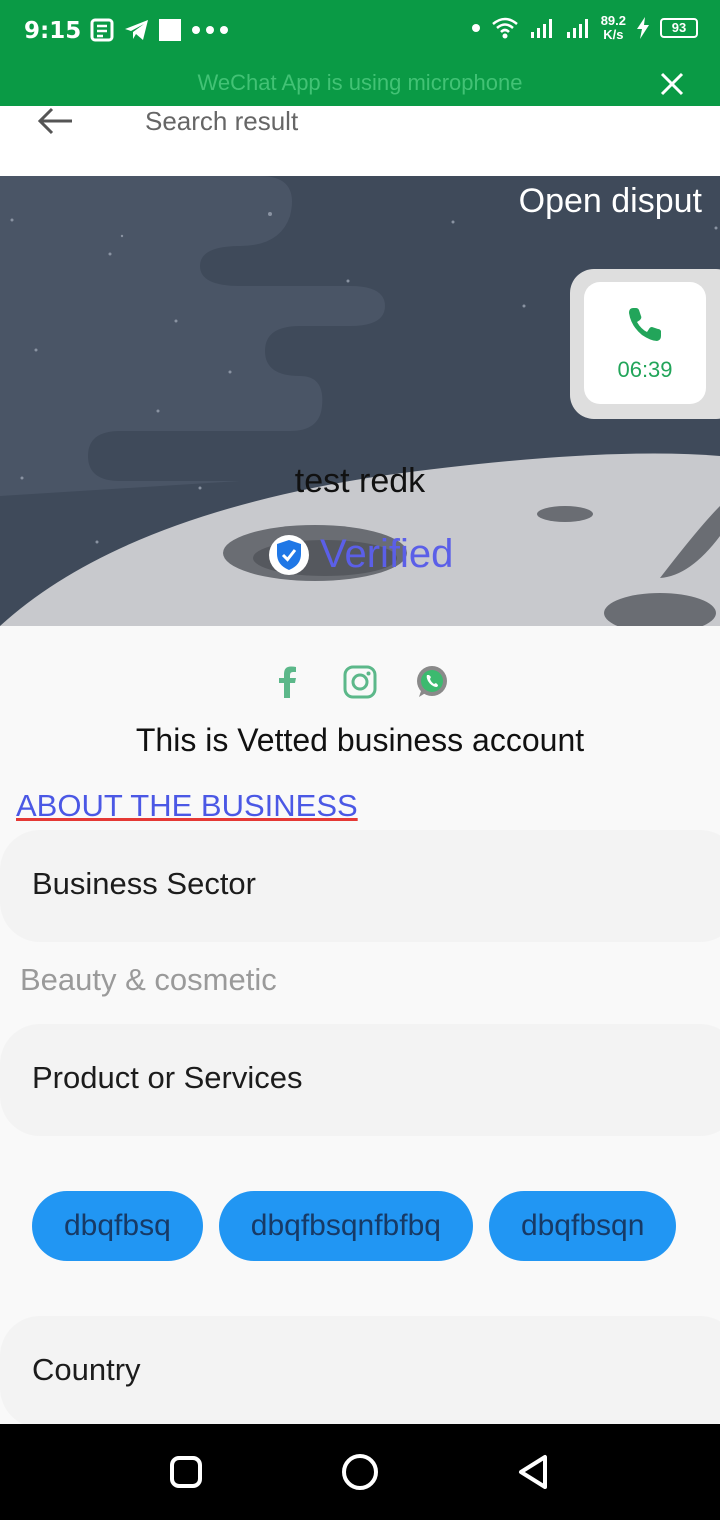 The image size is (720, 1520). Describe the element at coordinates (360, 33) in the screenshot. I see `status-bar: 9:15 89.2 K/s 93` at that location.